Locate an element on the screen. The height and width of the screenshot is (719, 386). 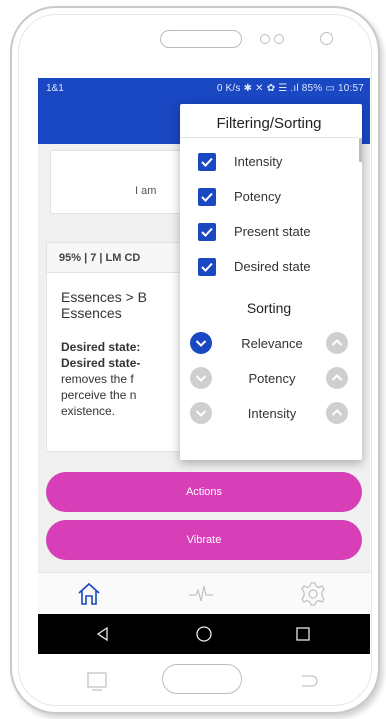
status-bar: 1&1 0 K/s ✱ ✕ ✿ ☰ .ıl 85% ▭ 10:57 is located at coordinates (204, 89).